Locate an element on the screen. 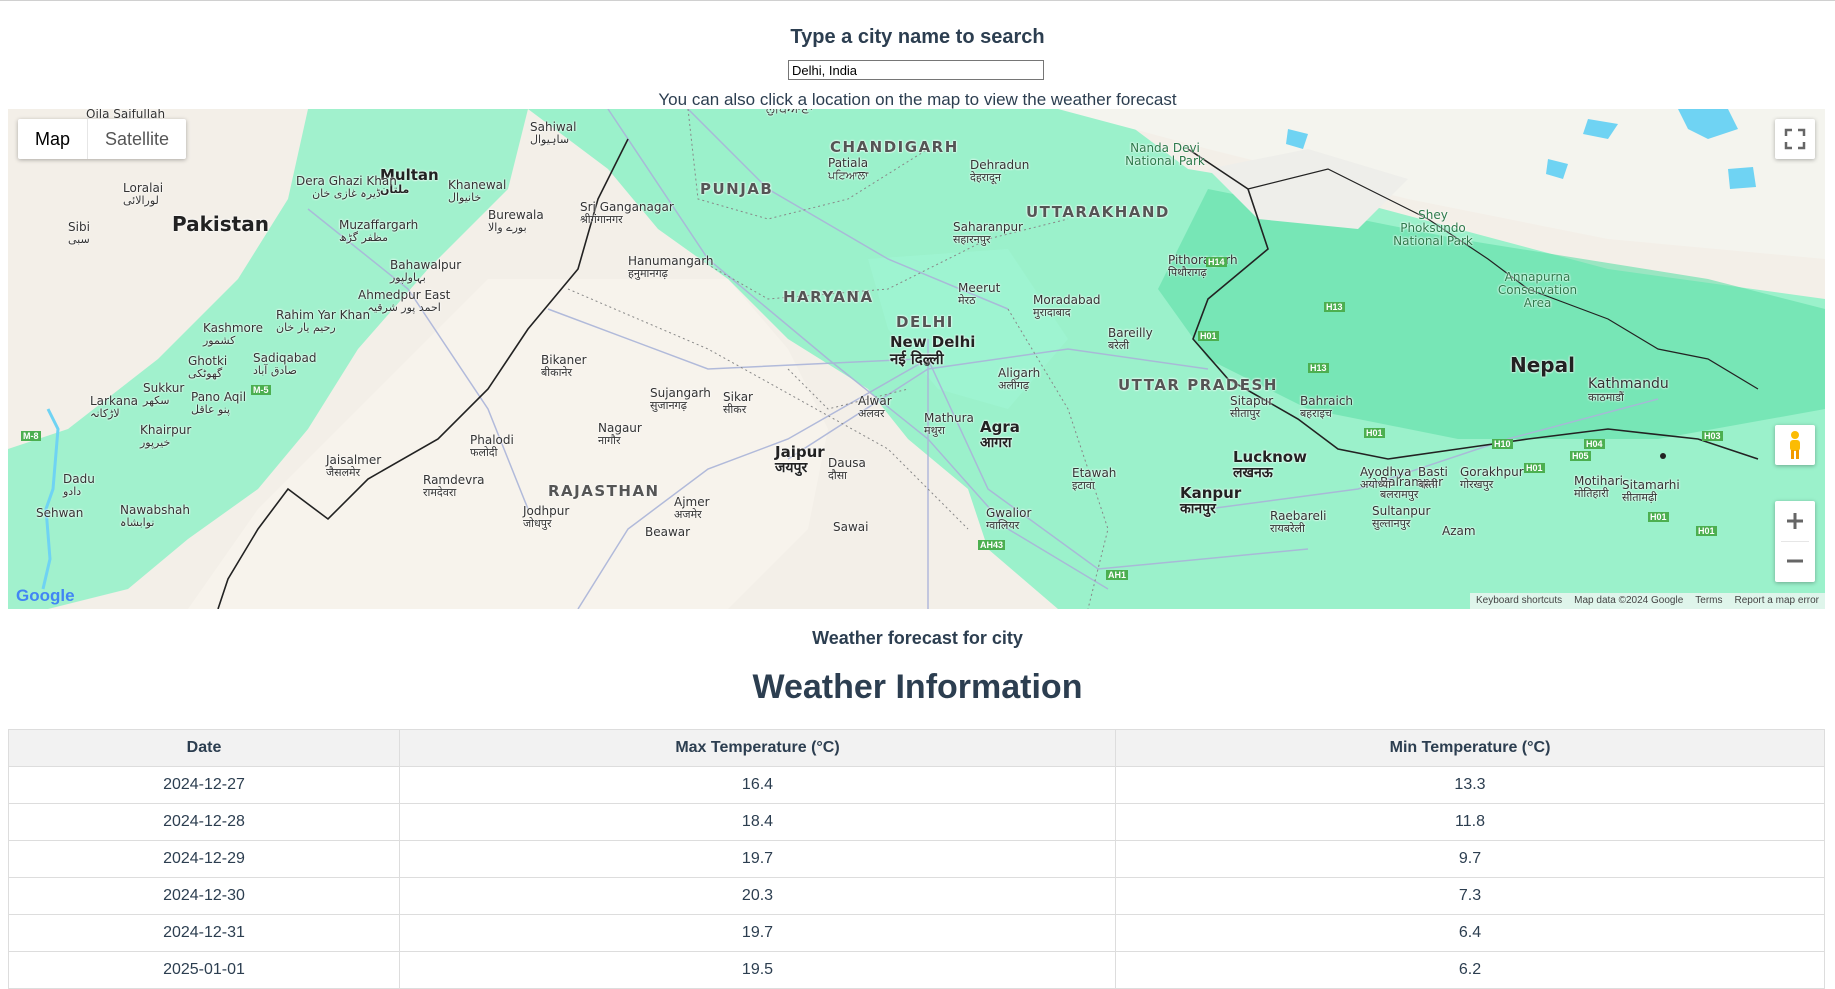  map-label-sri-ganganagar: Sri Ganganagar श्रीगंगानगर is located at coordinates (627, 213).